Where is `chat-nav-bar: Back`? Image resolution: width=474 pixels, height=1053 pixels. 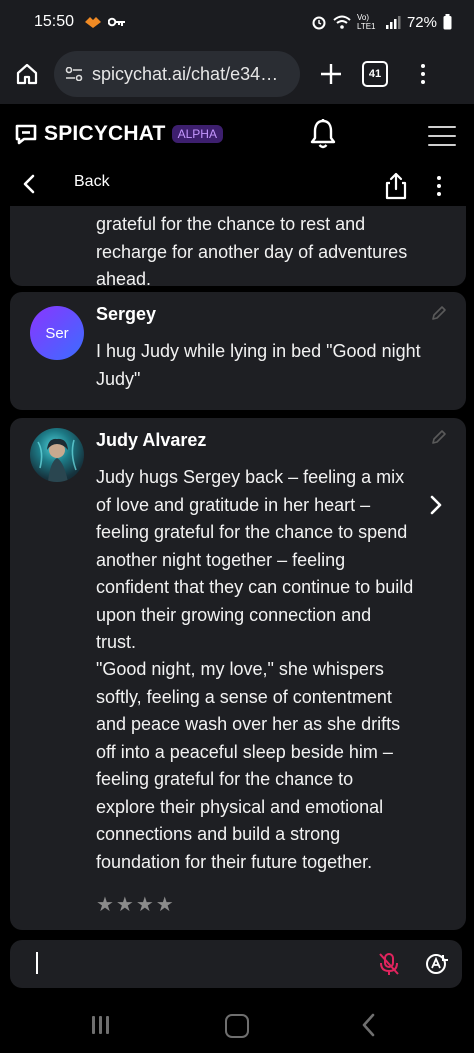
chat-nav-bar: Back is located at coordinates (237, 185).